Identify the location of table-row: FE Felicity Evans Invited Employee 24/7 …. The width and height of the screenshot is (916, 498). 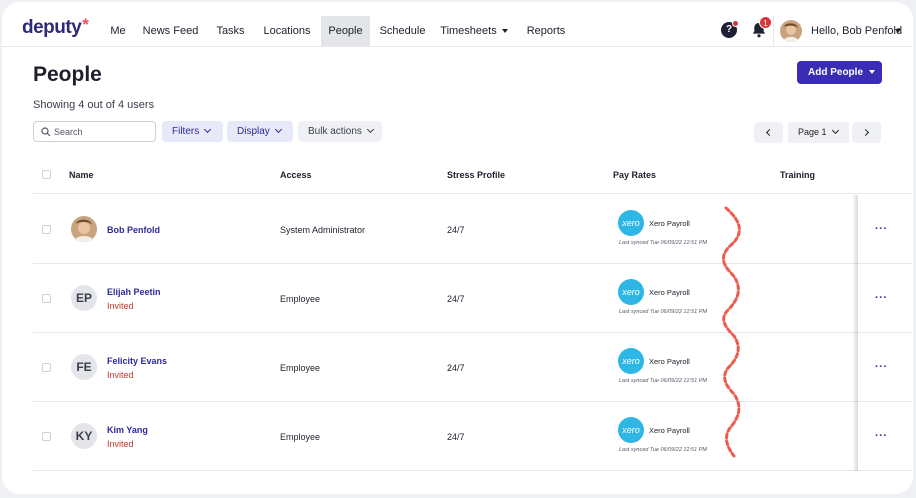
(473, 367).